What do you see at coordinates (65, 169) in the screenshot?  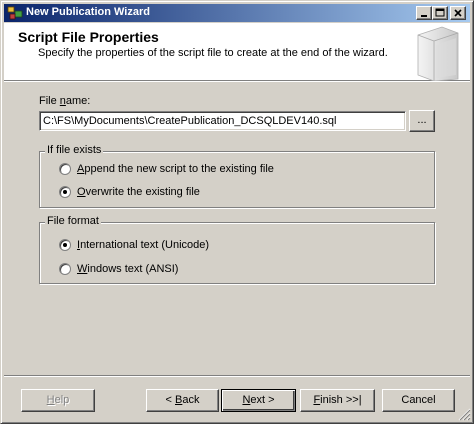 I see `append-radio` at bounding box center [65, 169].